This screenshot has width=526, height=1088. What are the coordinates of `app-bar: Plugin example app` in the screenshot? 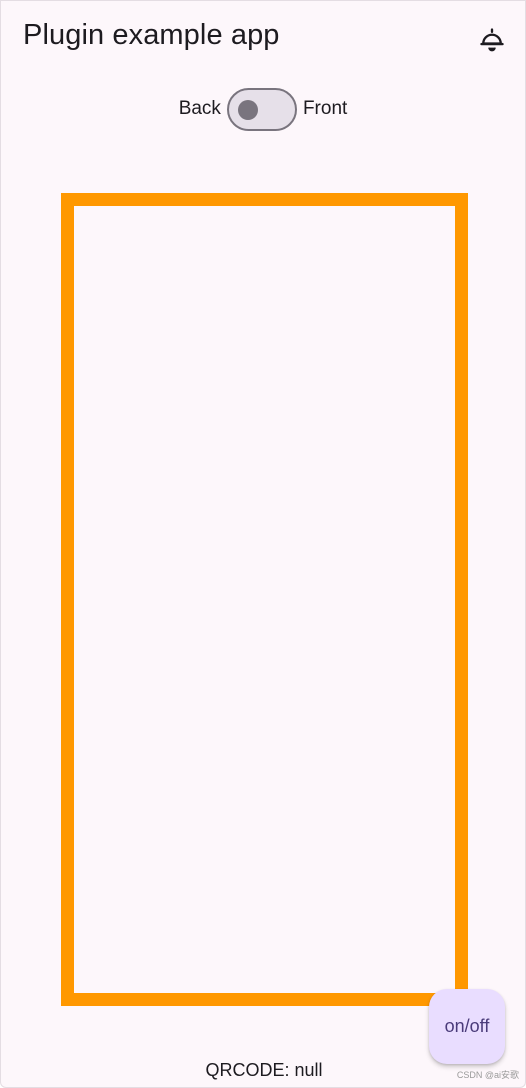 It's located at (263, 39).